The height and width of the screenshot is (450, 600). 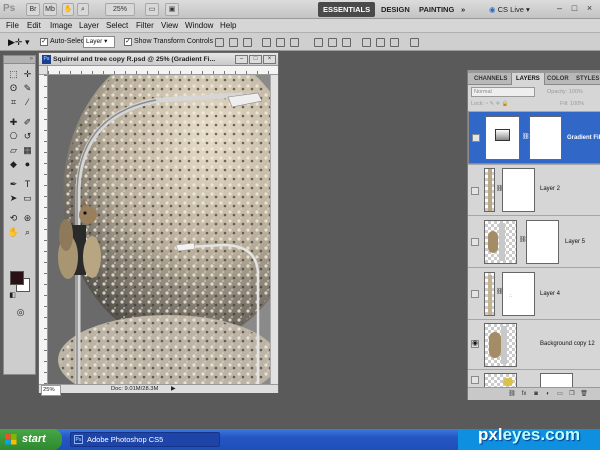 What do you see at coordinates (27, 164) in the screenshot?
I see `dodge-tool-icon: ●` at bounding box center [27, 164].